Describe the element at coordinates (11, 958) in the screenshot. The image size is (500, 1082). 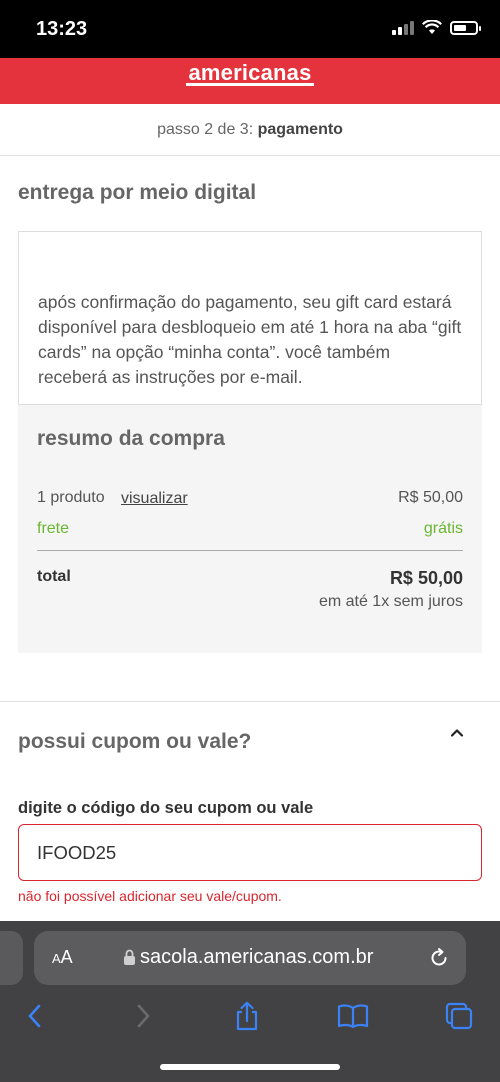
I see `previous-tab-preview` at that location.